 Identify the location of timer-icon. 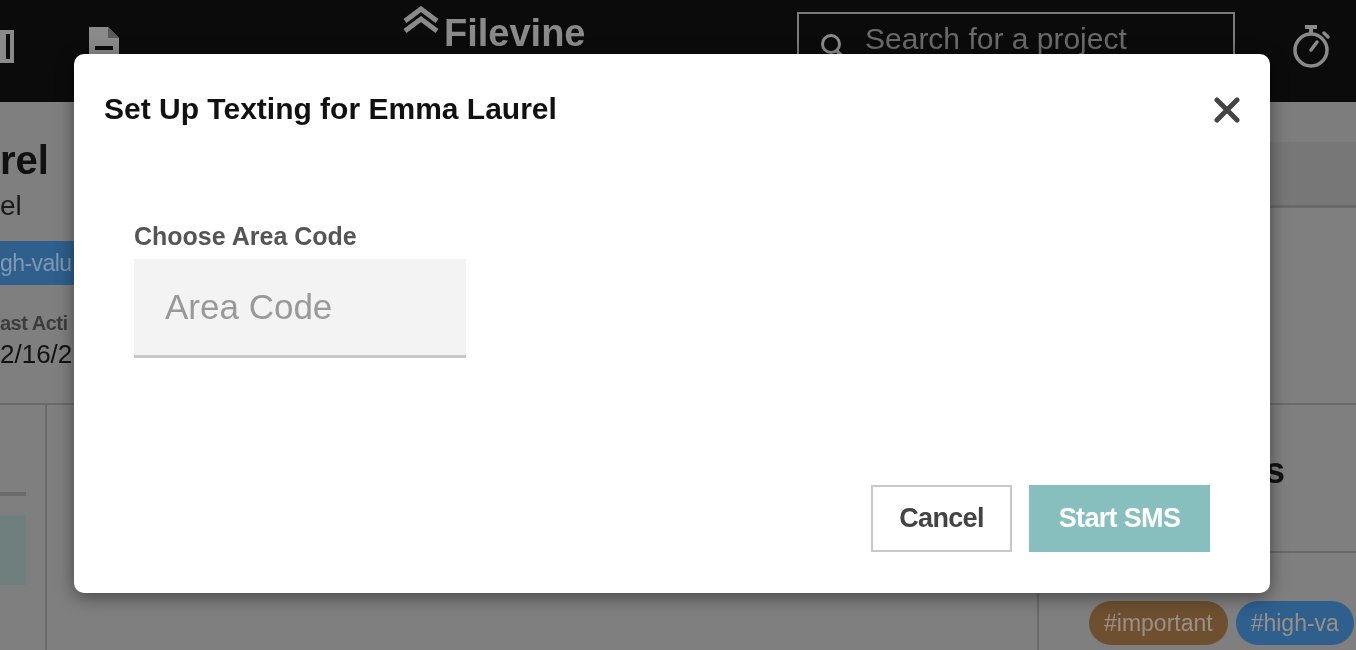
(1311, 46).